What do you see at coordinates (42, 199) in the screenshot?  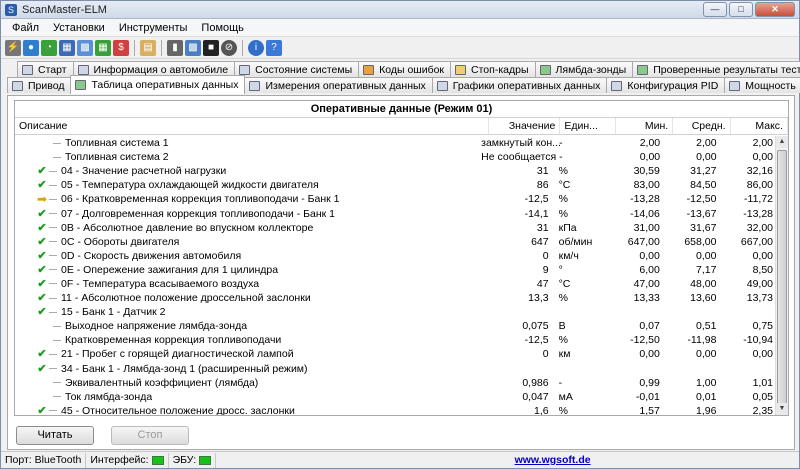 I see `arrow-pointer-icon: ➡` at bounding box center [42, 199].